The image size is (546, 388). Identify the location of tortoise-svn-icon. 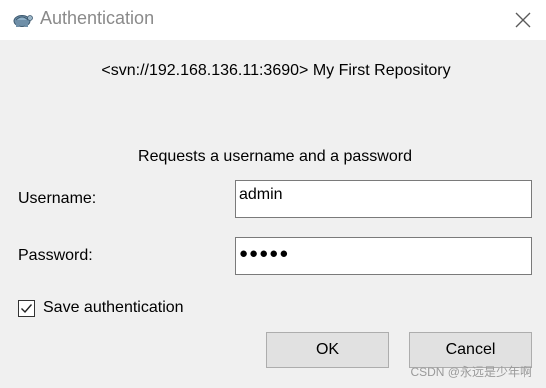
(22, 19).